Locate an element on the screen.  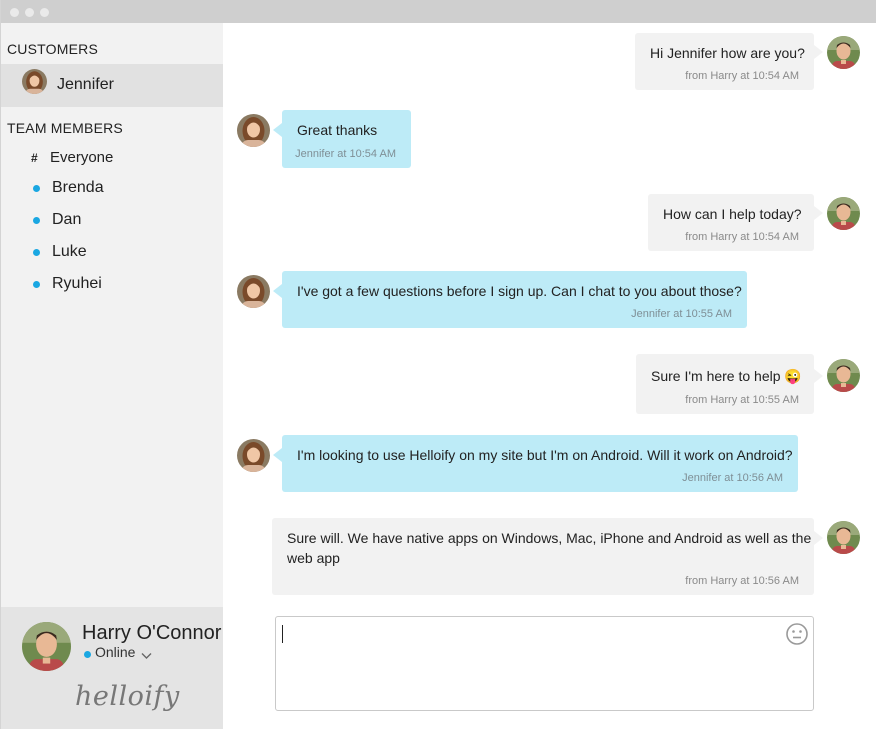
winking-tongue-emoji: 😜 is located at coordinates (793, 376).